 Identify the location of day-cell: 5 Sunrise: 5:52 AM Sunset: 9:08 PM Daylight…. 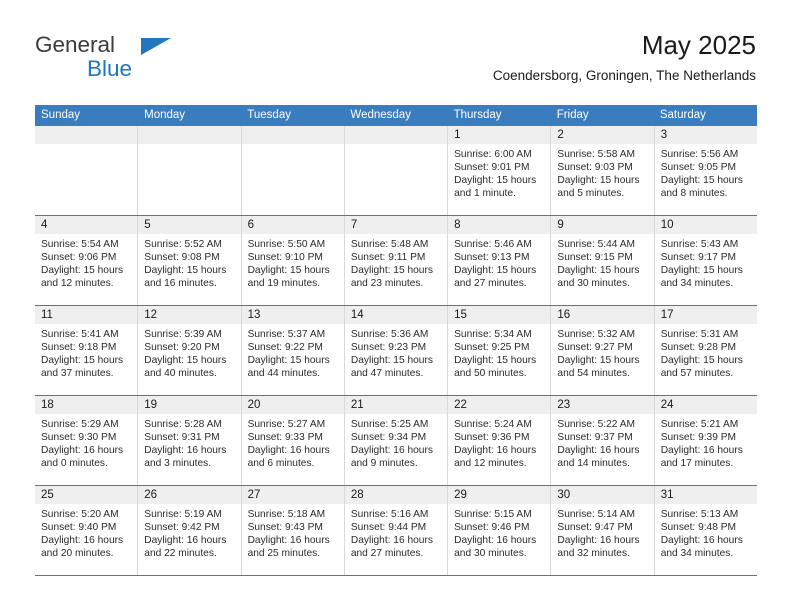
(190, 260).